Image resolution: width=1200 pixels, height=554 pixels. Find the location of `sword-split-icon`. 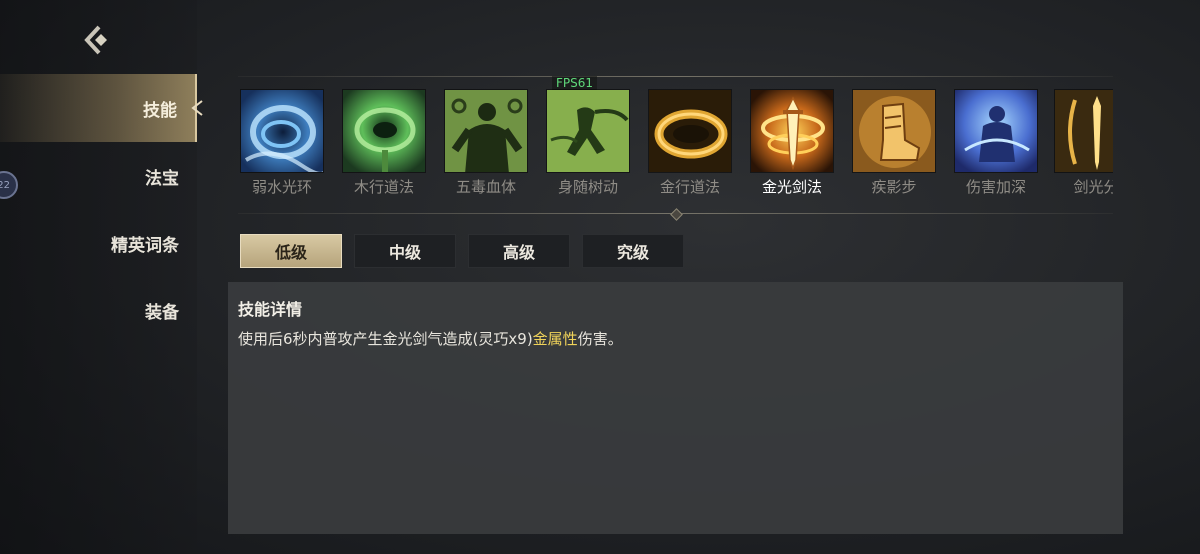

sword-split-icon is located at coordinates (1083, 131).